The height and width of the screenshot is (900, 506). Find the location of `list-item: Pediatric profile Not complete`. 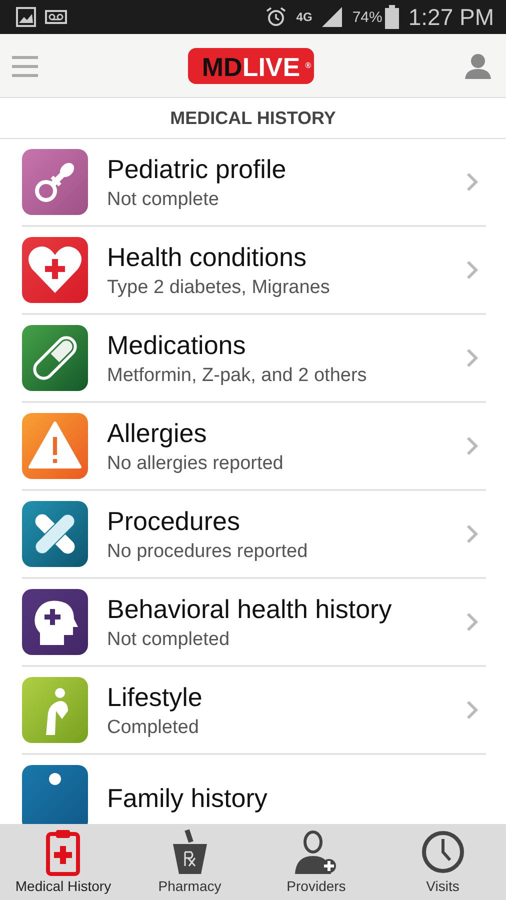

list-item: Pediatric profile Not complete is located at coordinates (254, 183).